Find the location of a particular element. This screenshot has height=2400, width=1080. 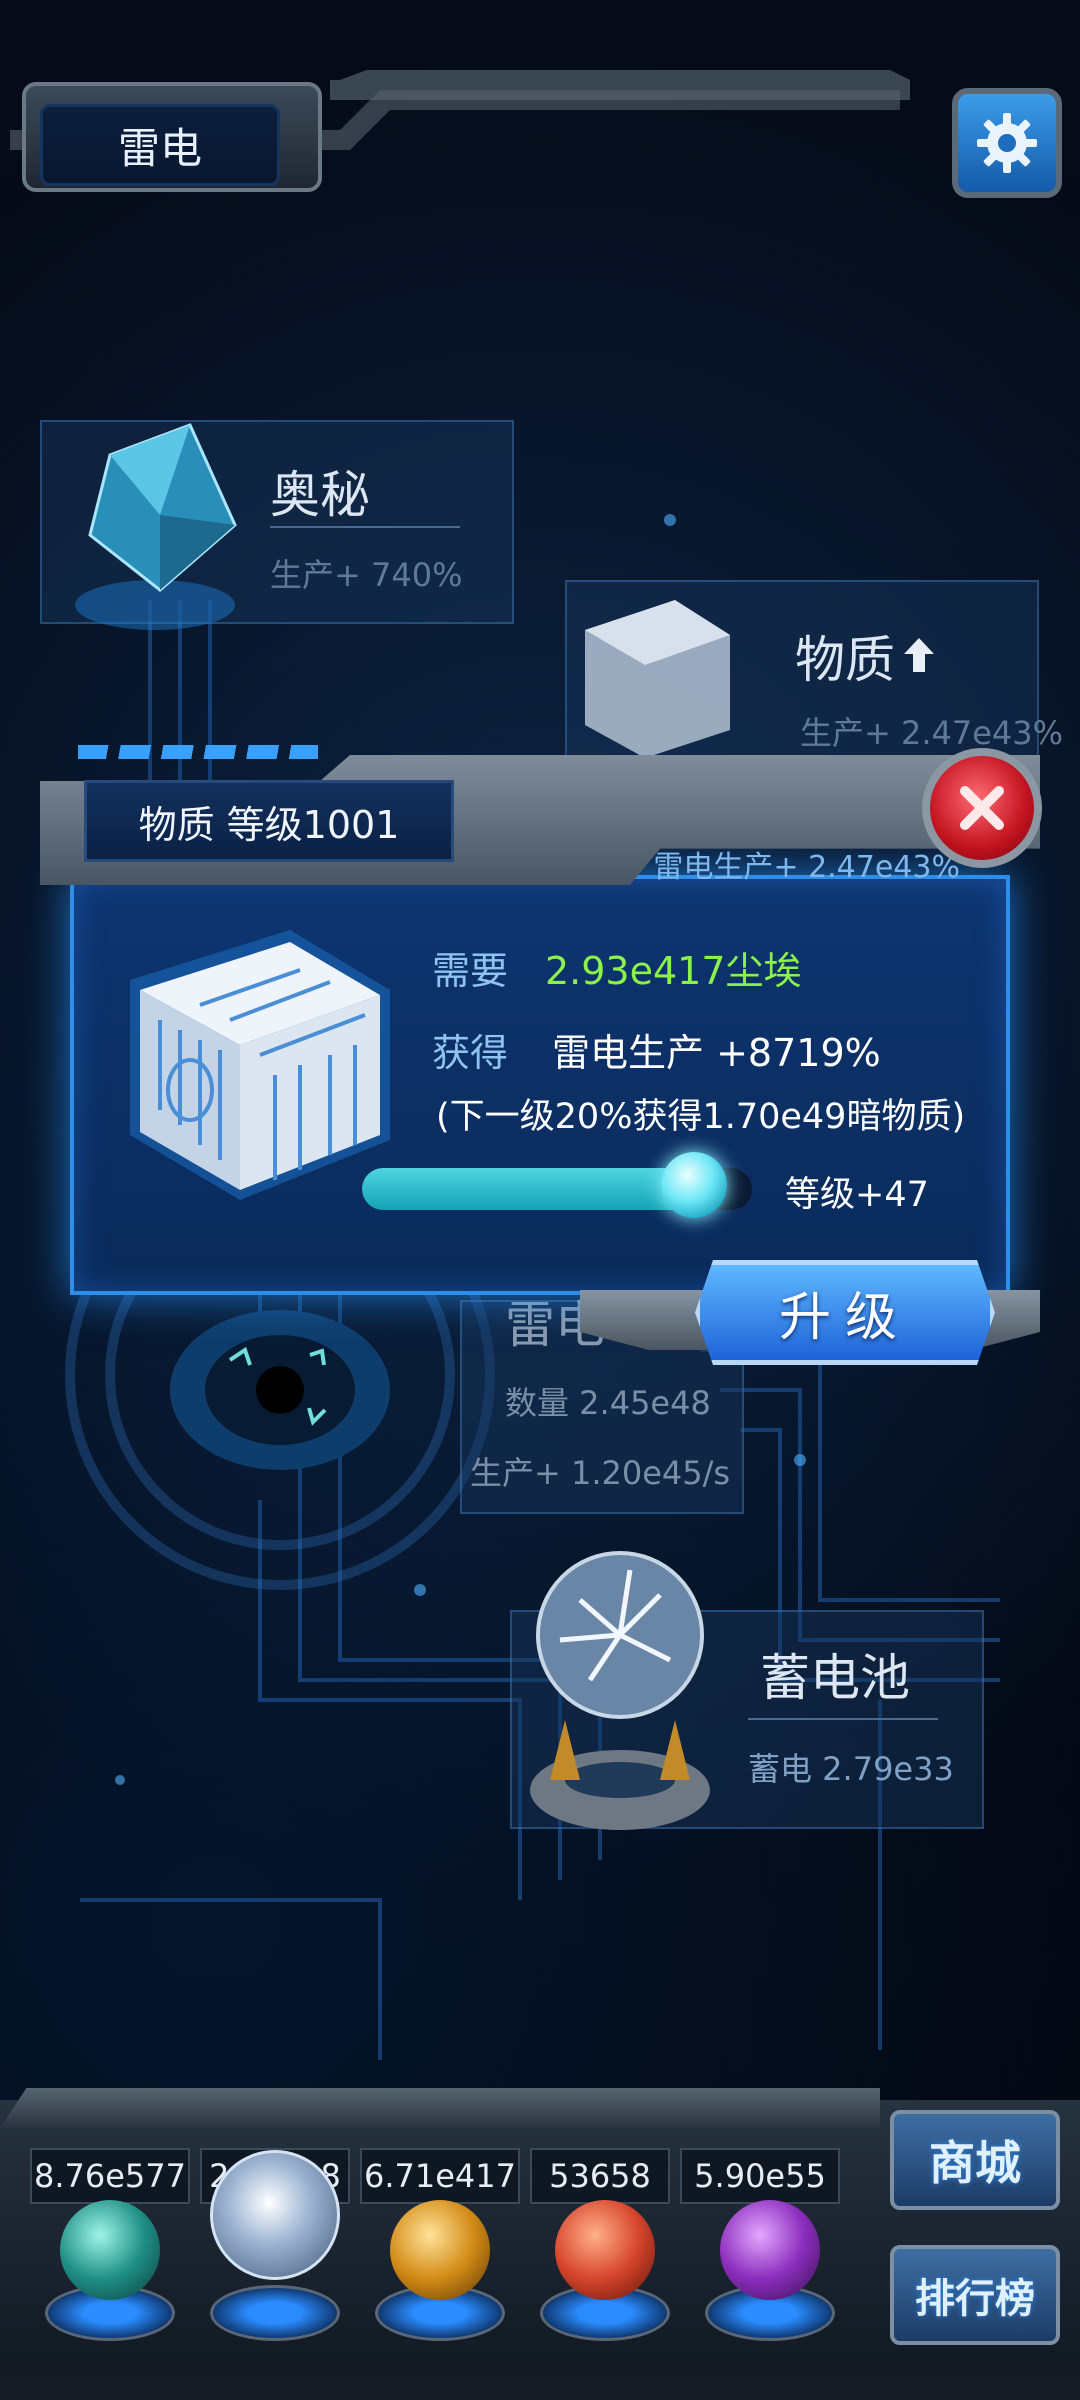

node-title-aomi: 奥秘 is located at coordinates (320, 495).